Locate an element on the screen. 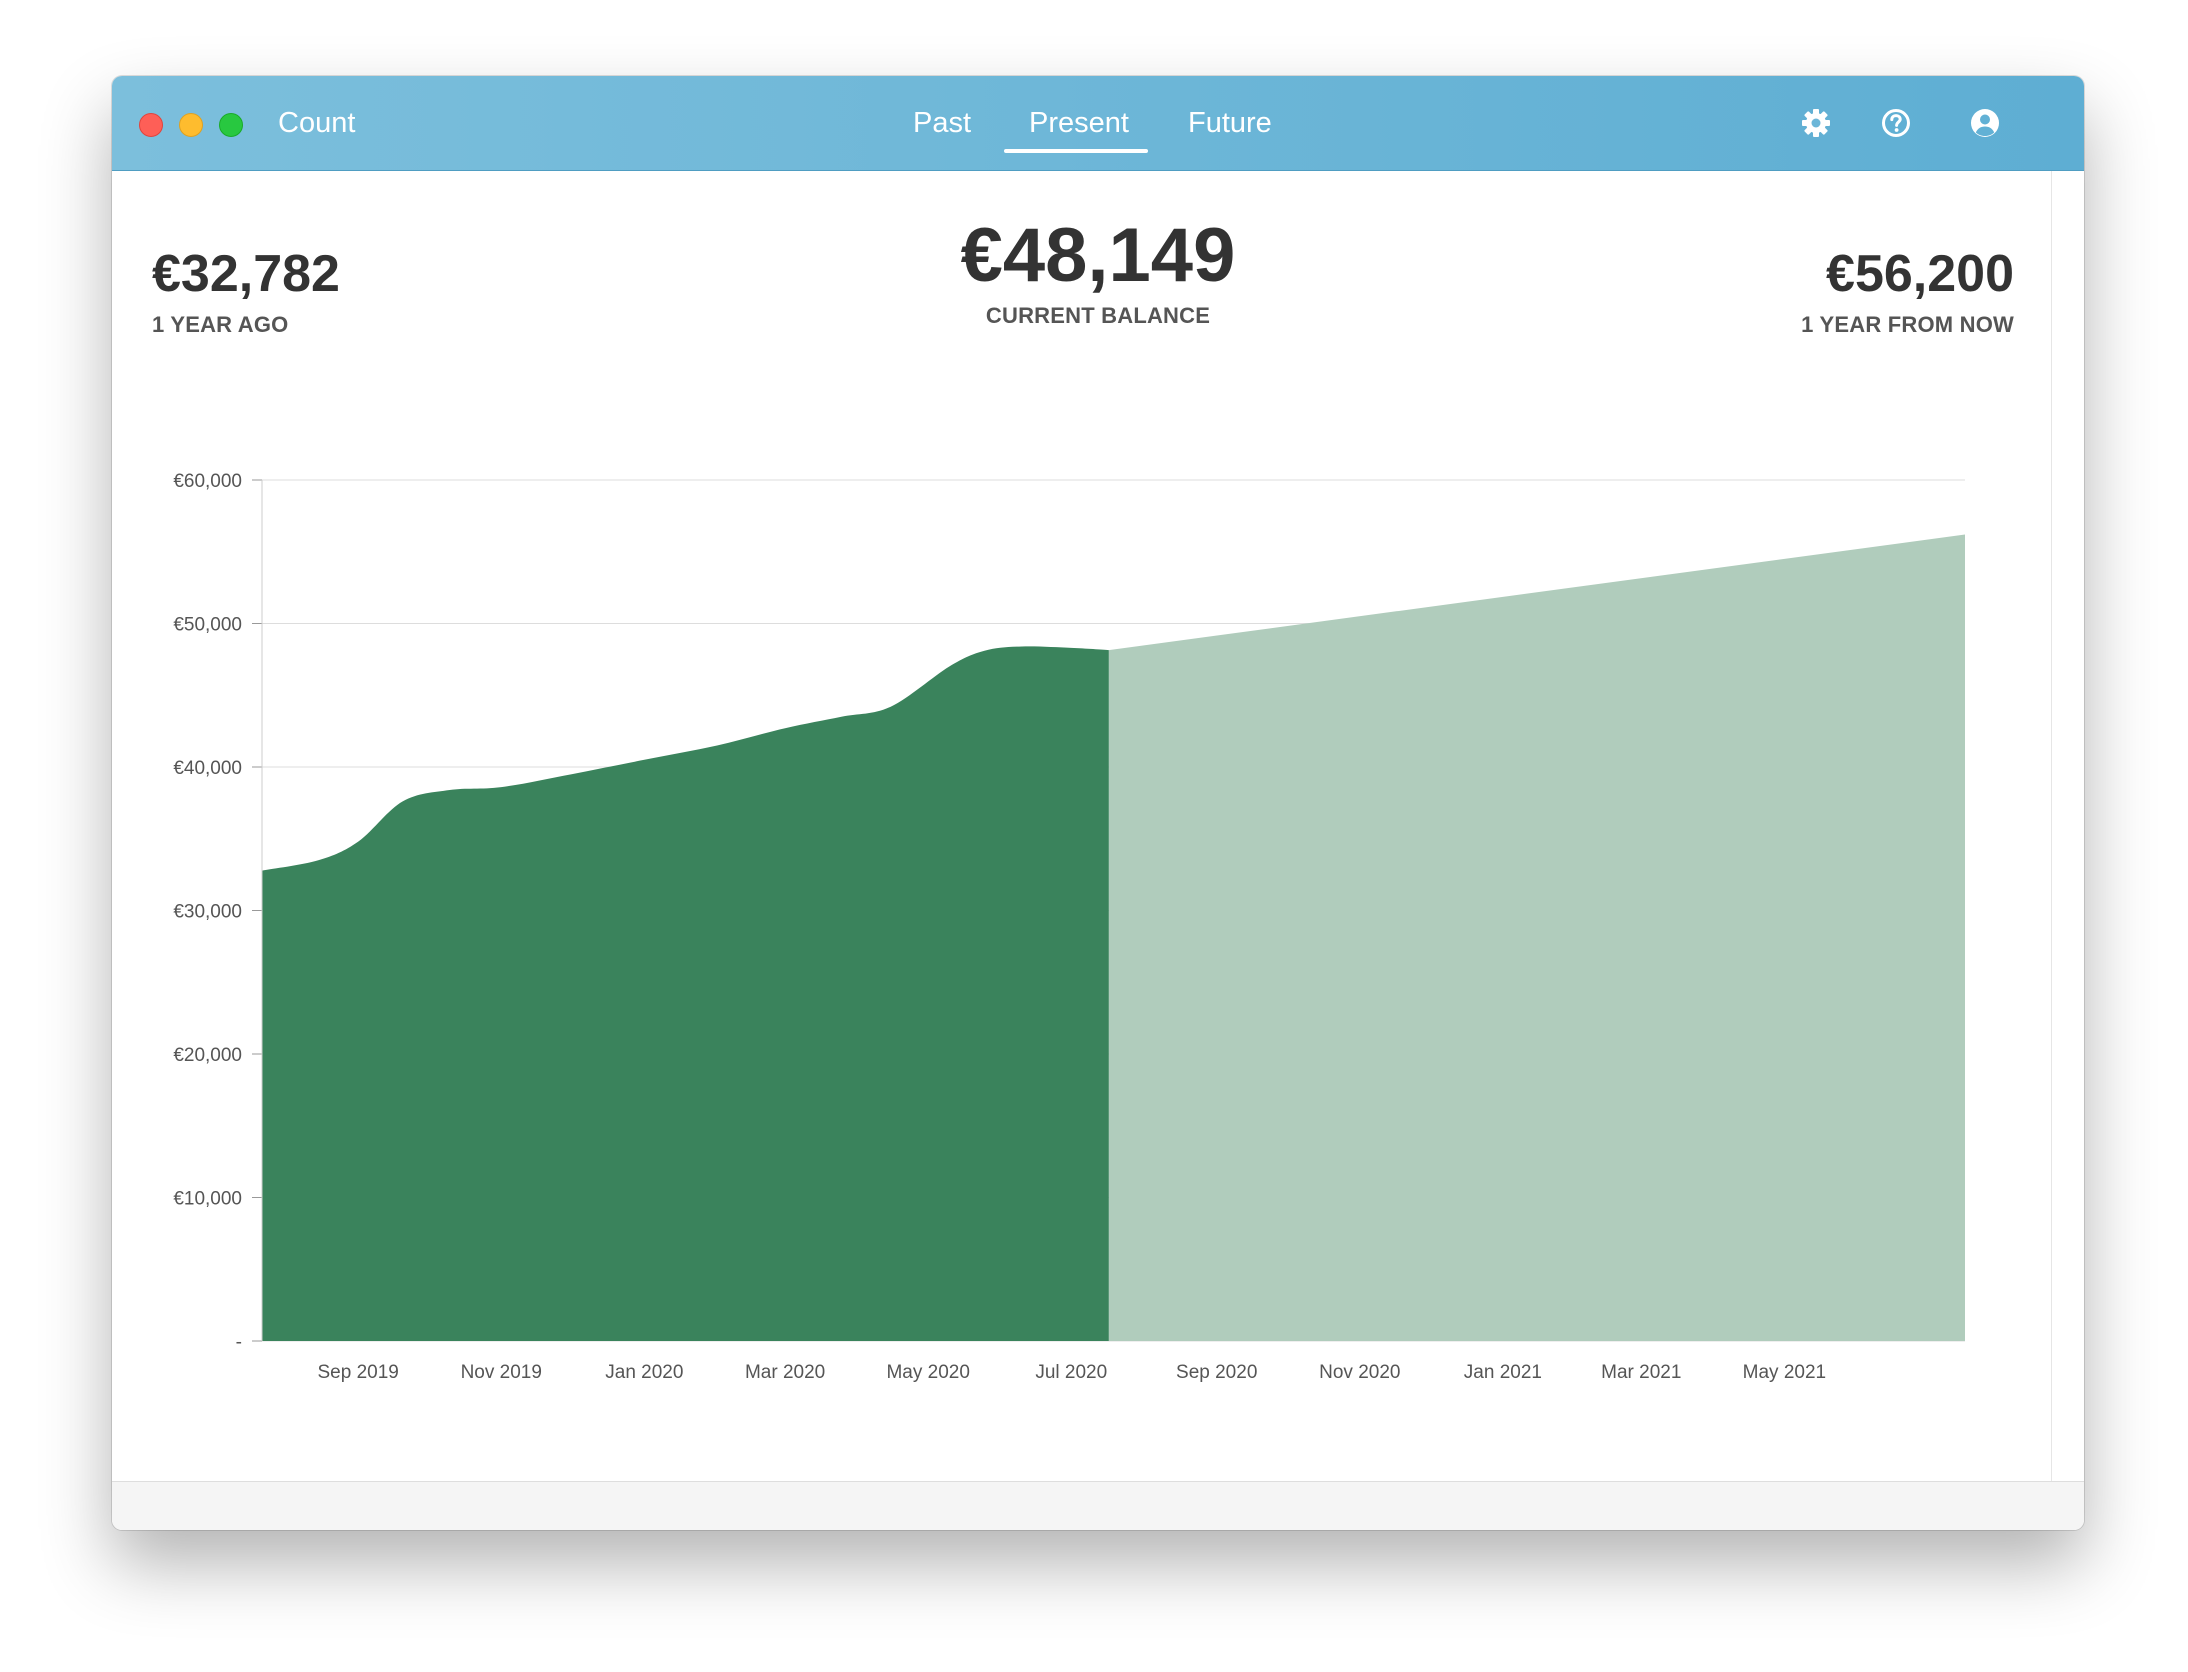  x-tick-label: Jan 2020 is located at coordinates (644, 1372).